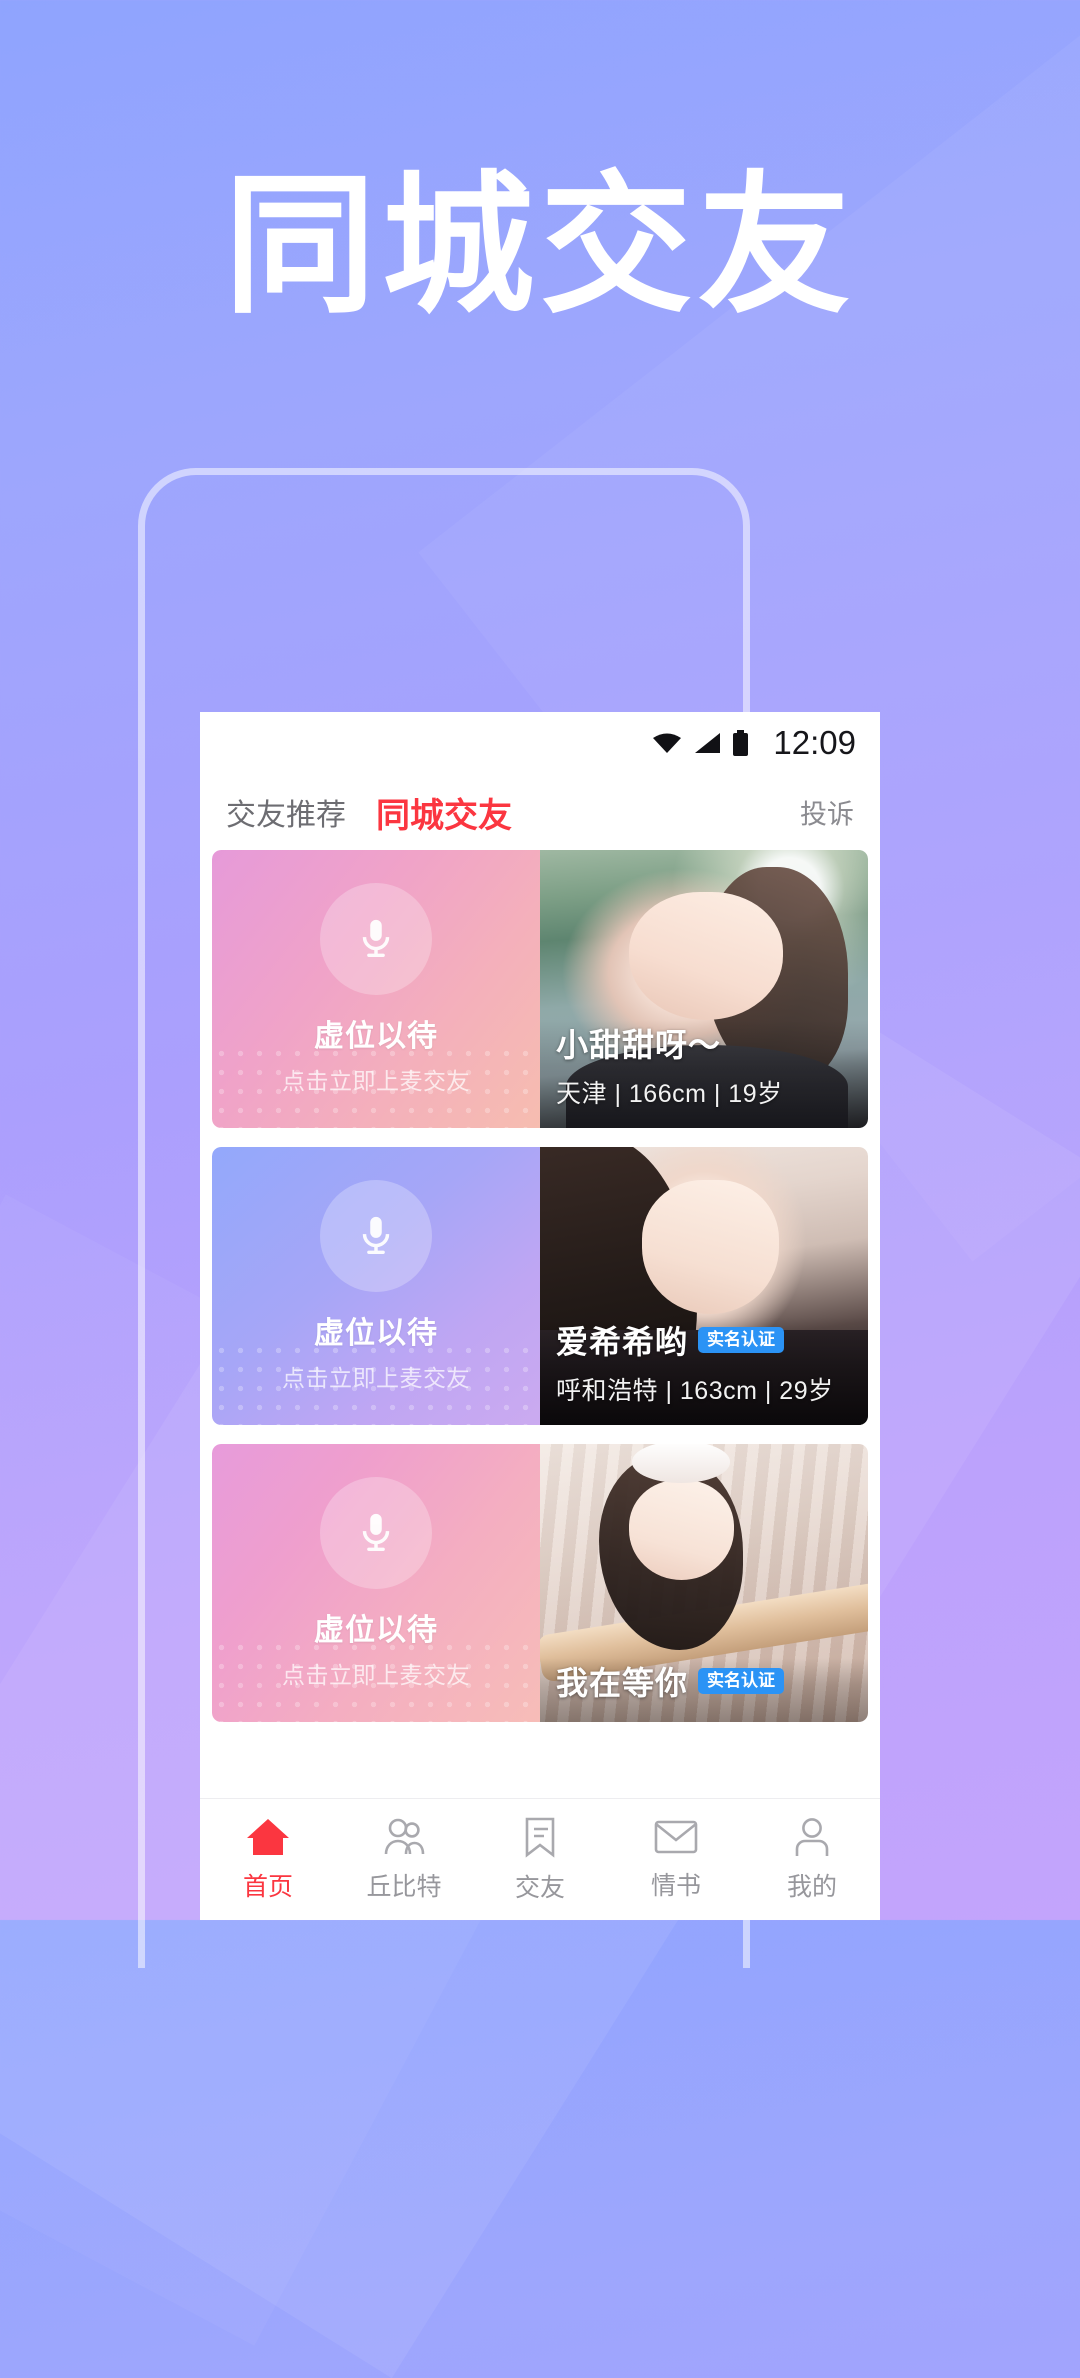 The image size is (1080, 2378). What do you see at coordinates (268, 1859) in the screenshot?
I see `nav-item-home: 首页` at bounding box center [268, 1859].